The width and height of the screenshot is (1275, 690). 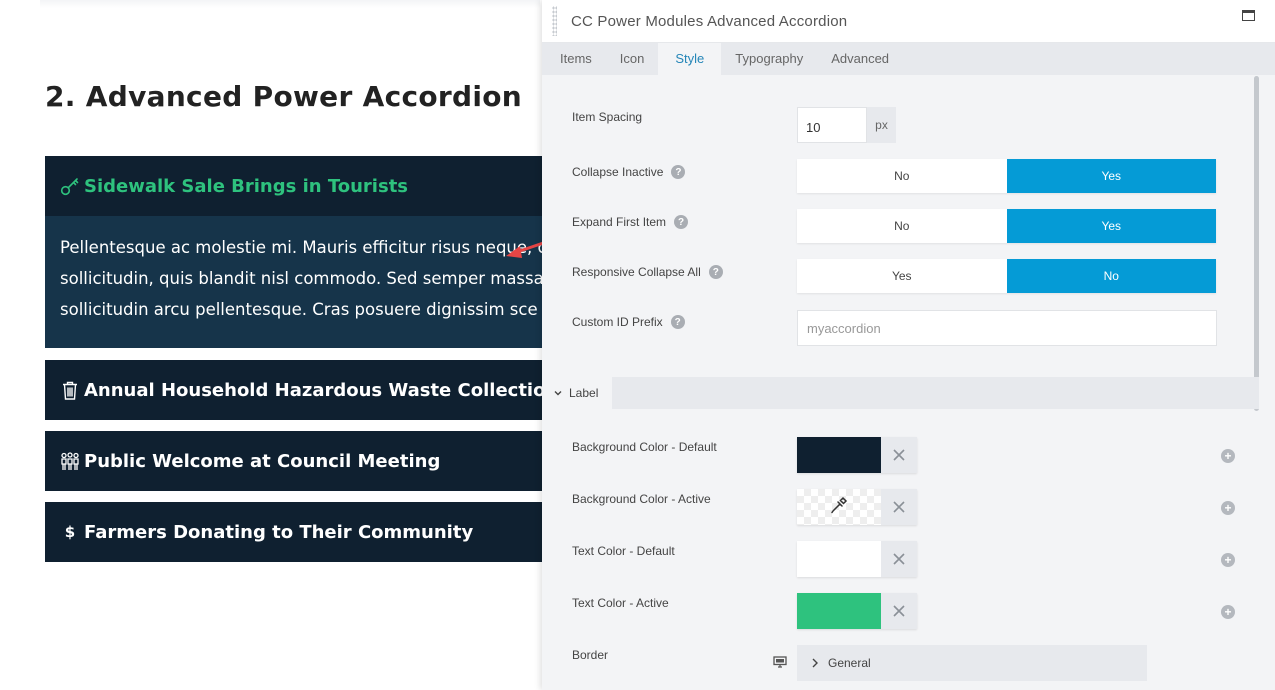 I want to click on expand-first-yes: Yes, so click(x=1111, y=226).